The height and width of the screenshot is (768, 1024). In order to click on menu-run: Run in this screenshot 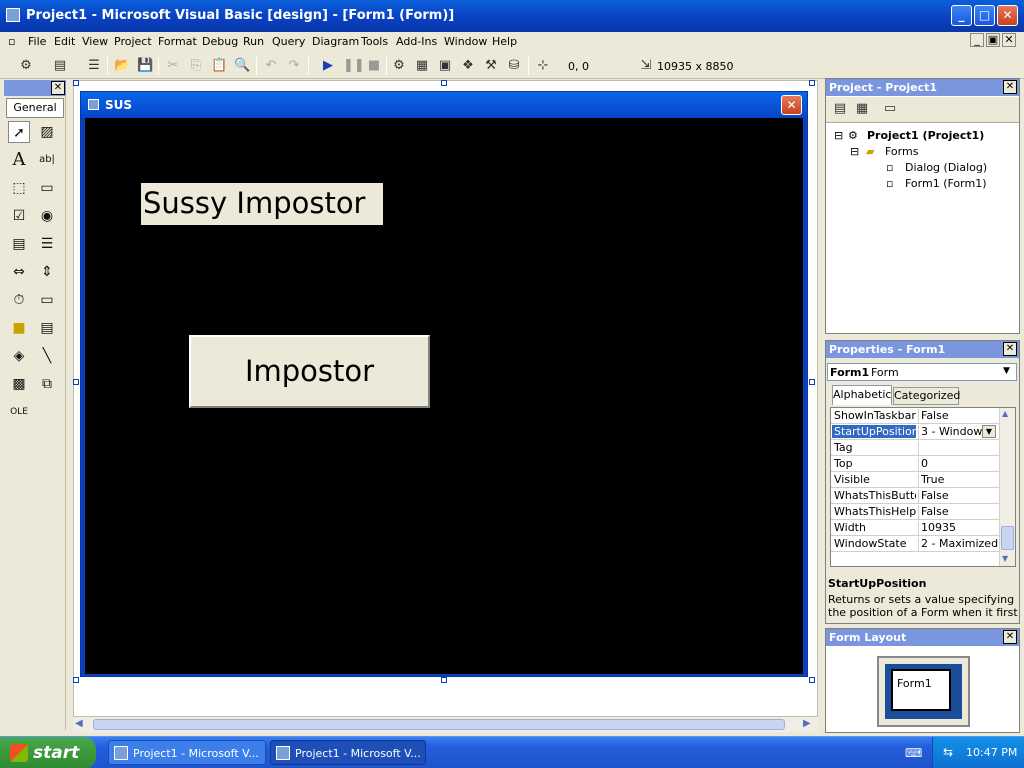, I will do `click(253, 41)`.